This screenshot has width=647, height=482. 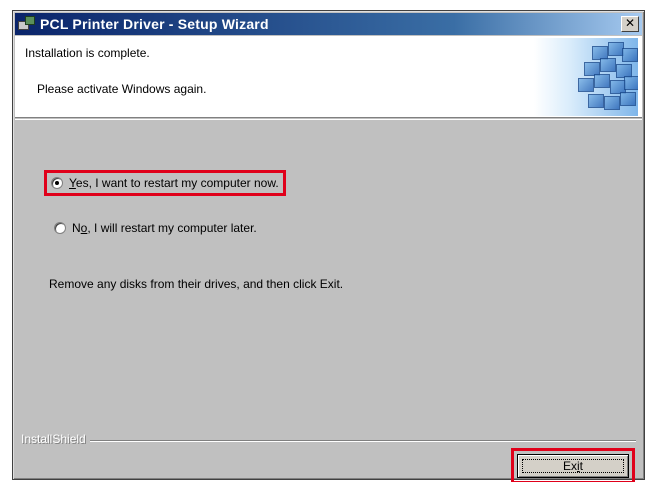 I want to click on window-title: PCL Printer Driver - Setup Wizard, so click(x=154, y=24).